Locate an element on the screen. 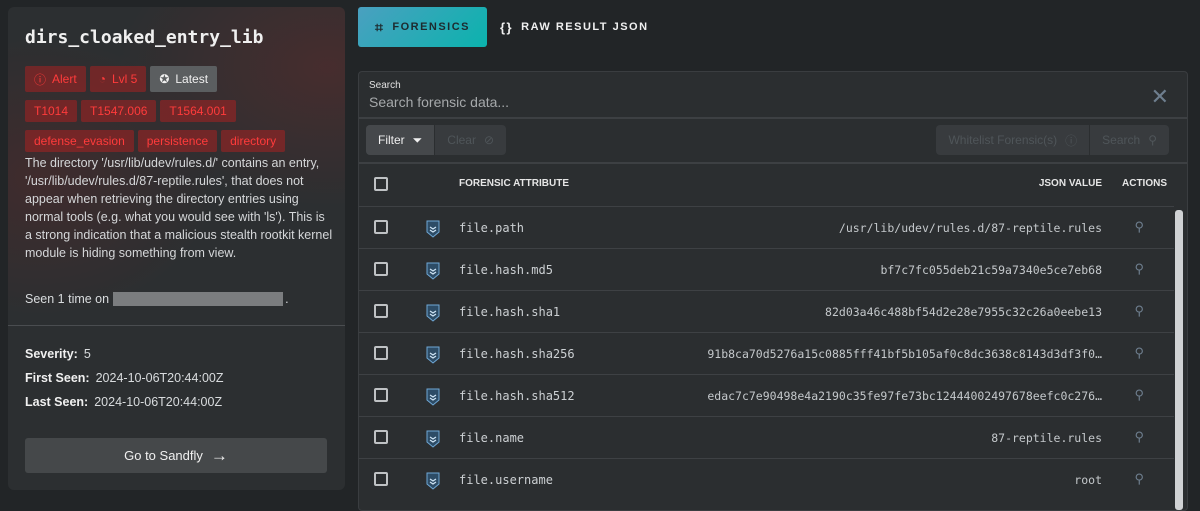  seen-suffix: . is located at coordinates (287, 299).